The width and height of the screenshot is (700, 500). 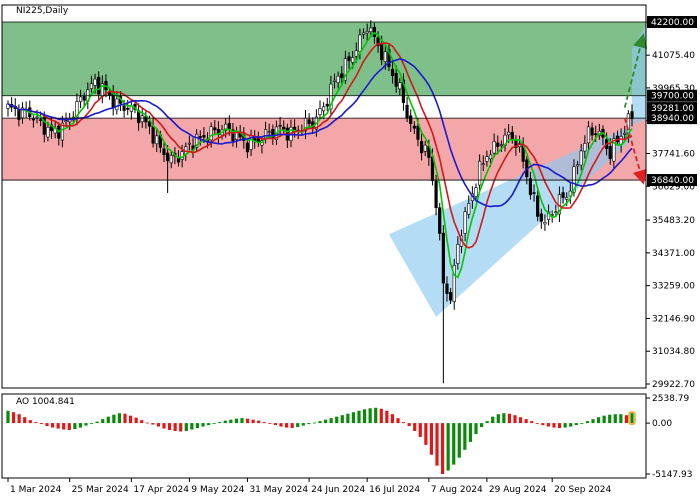 I want to click on time-tick-label: 31 May 2024, so click(x=278, y=490).